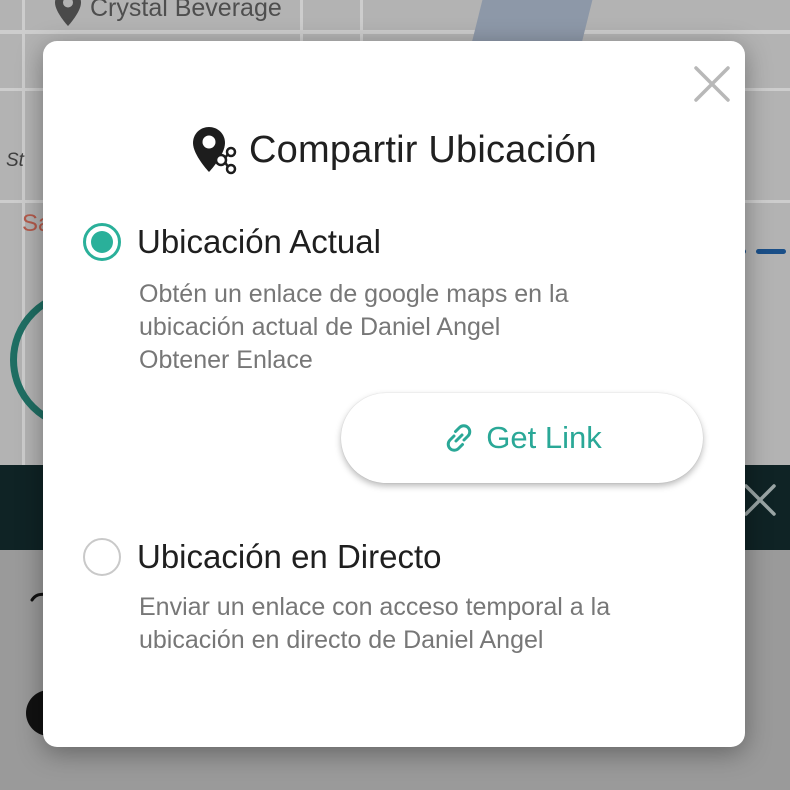 The height and width of the screenshot is (790, 790). I want to click on dialog-header: Compartir Ubicación, so click(394, 150).